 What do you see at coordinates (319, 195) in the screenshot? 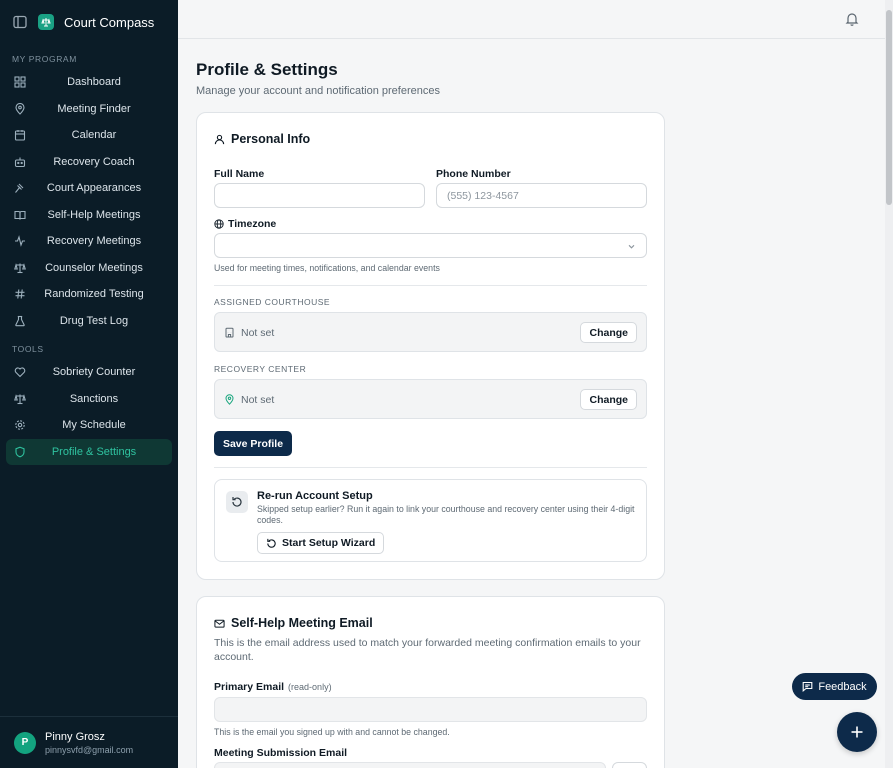
I see `full-name-input` at bounding box center [319, 195].